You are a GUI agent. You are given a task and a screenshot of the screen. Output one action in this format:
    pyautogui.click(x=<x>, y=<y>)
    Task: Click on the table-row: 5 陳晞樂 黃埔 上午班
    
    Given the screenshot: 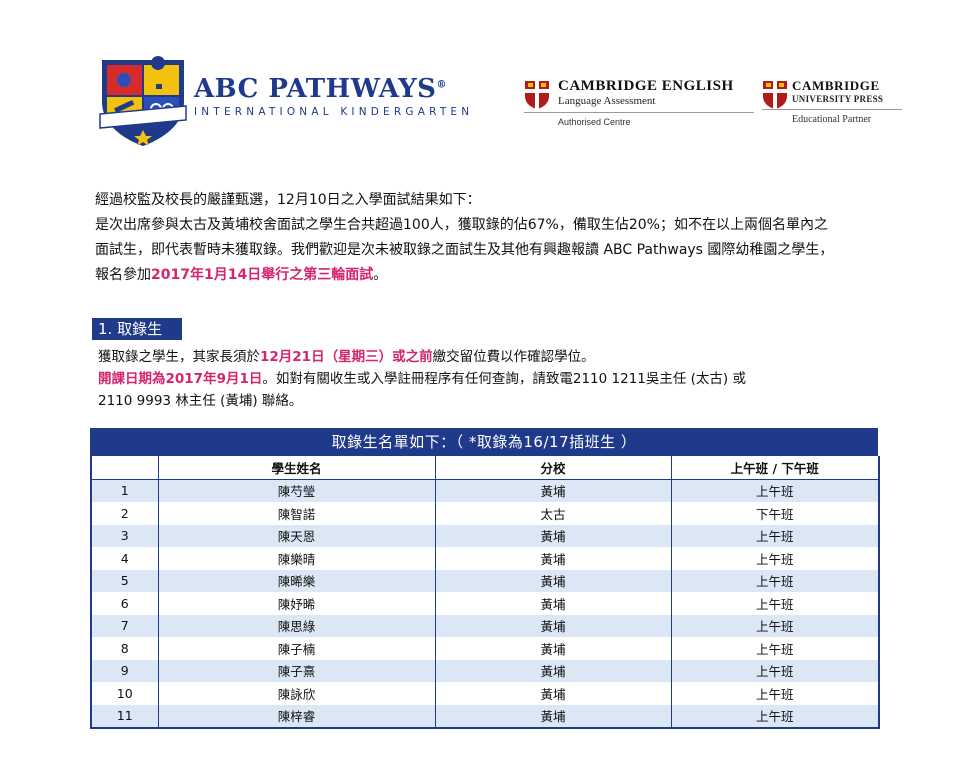 What is the action you would take?
    pyautogui.click(x=485, y=580)
    